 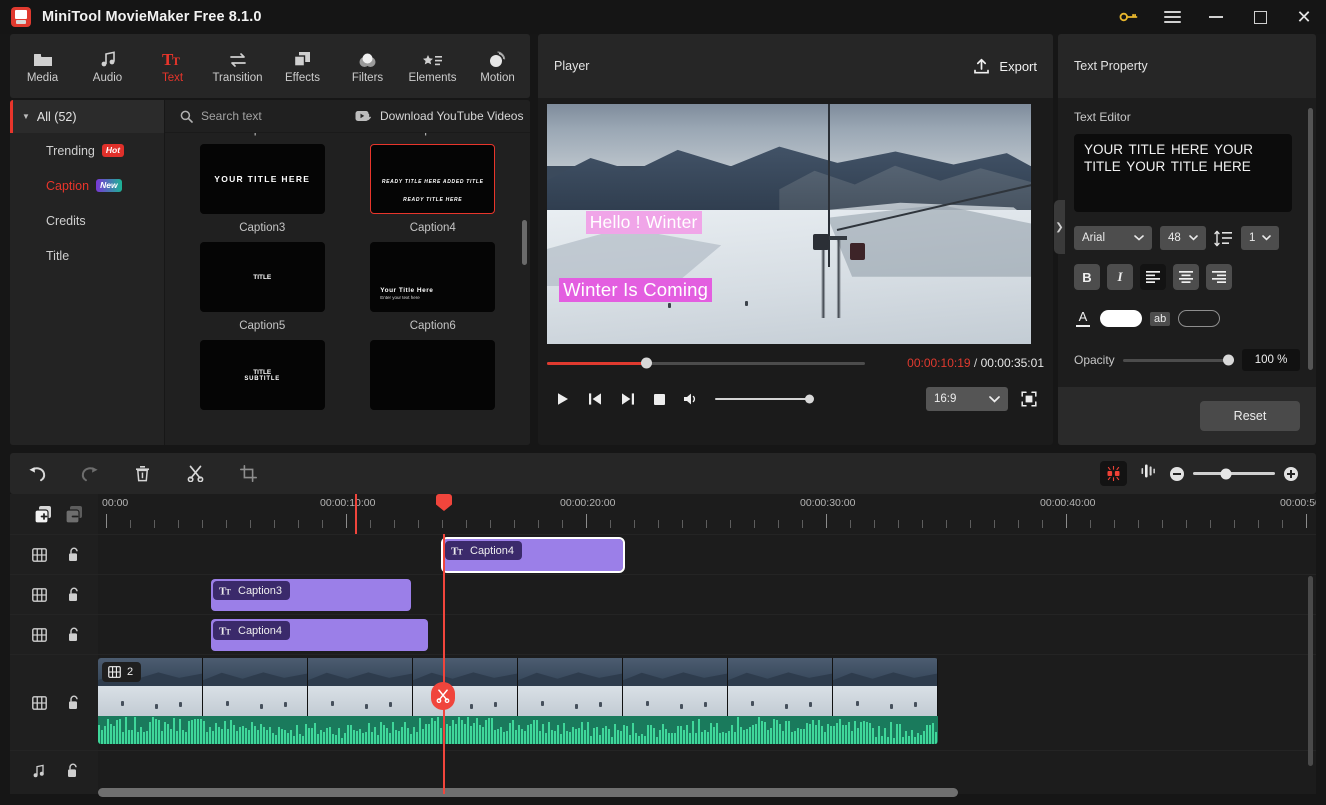 I want to click on template-thumbnail-caption3: TITLE, so click(x=262, y=277).